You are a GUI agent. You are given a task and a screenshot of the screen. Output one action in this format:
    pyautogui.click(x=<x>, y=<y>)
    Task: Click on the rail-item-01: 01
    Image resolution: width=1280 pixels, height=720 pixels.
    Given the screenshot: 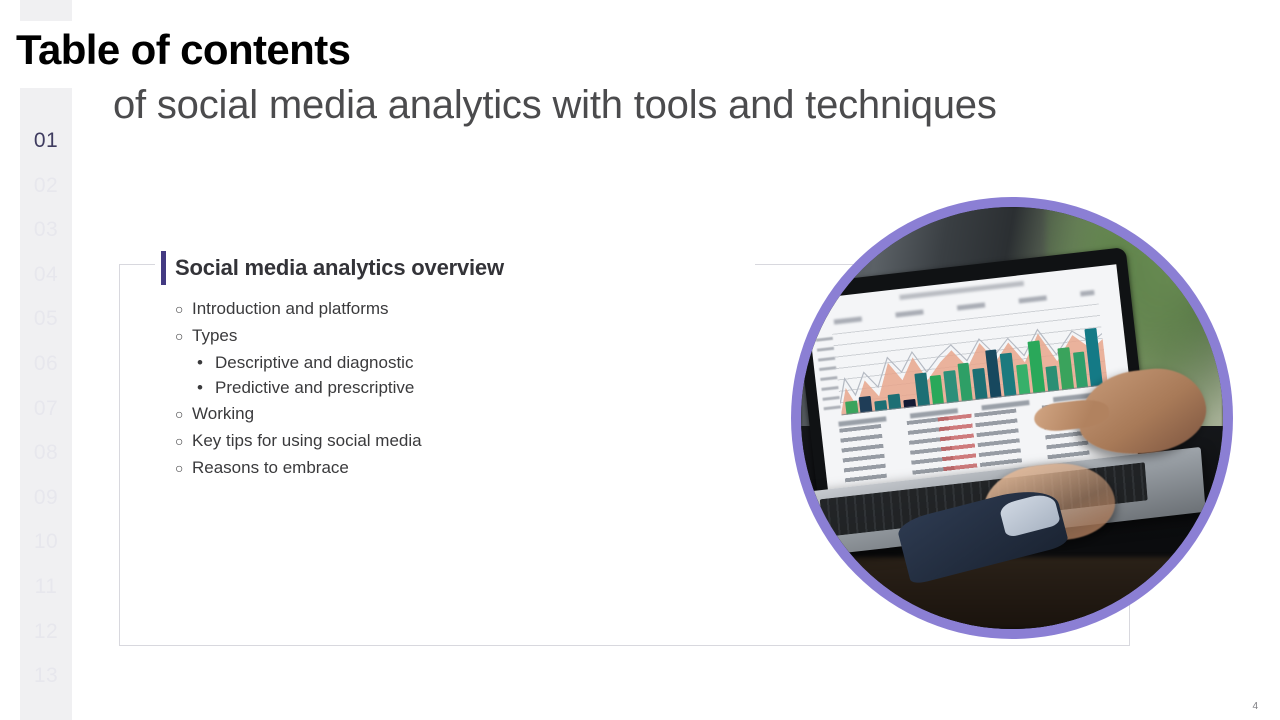 What is the action you would take?
    pyautogui.click(x=46, y=152)
    